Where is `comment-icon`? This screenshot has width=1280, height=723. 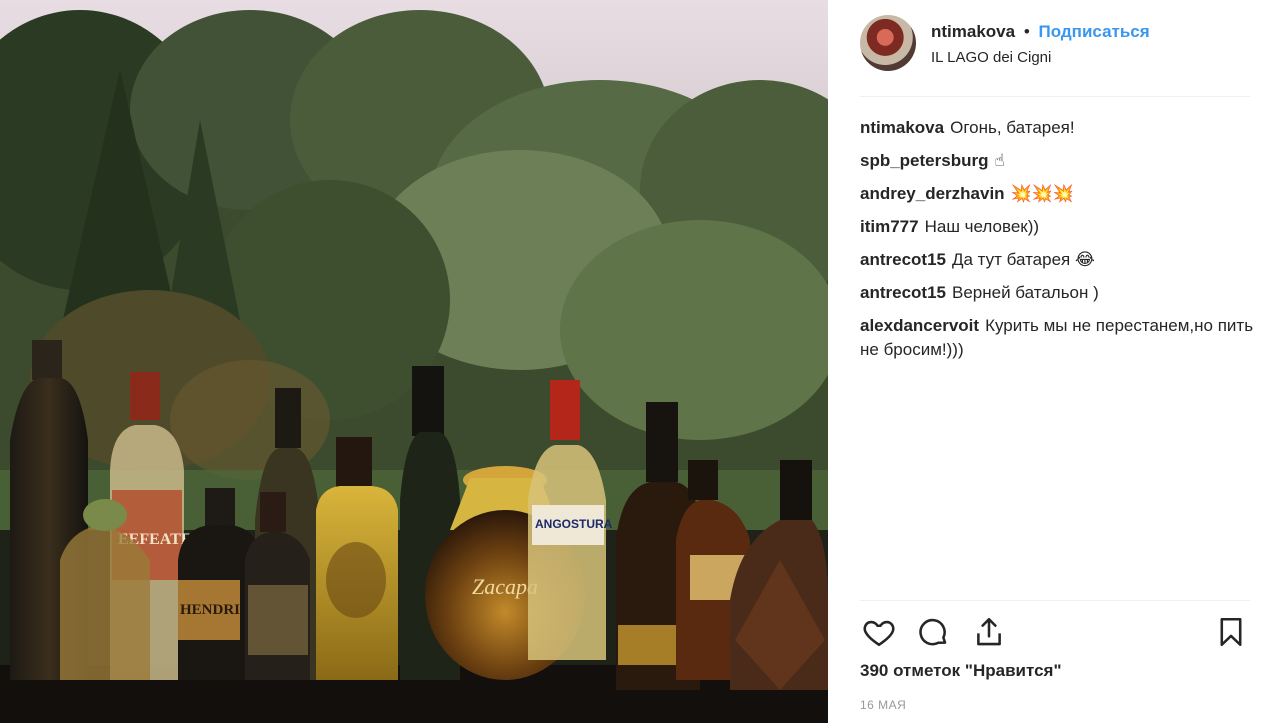 comment-icon is located at coordinates (933, 632).